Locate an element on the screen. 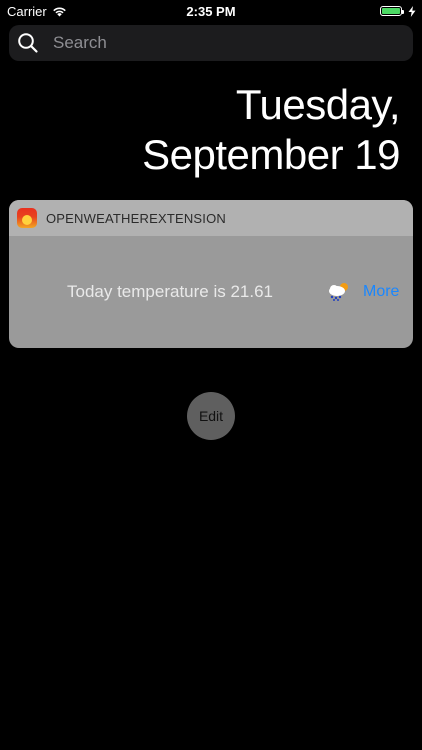 Image resolution: width=422 pixels, height=750 pixels. search-bar is located at coordinates (211, 43).